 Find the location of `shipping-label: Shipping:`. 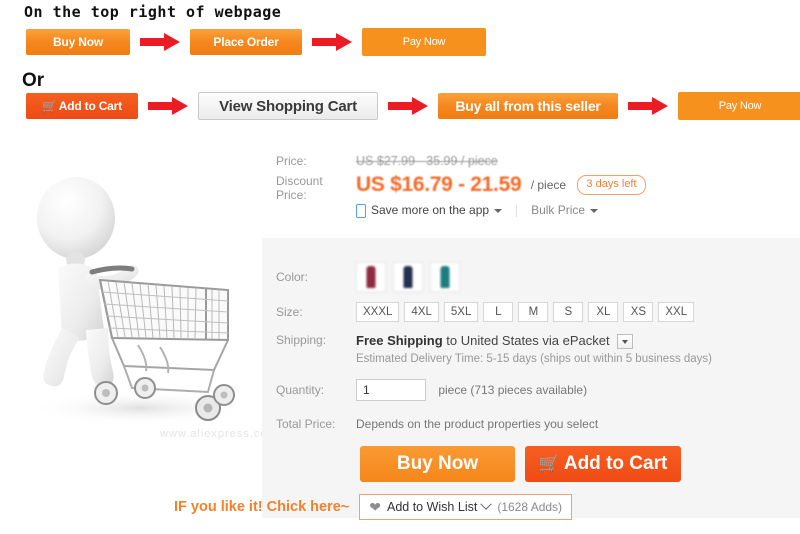

shipping-label: Shipping: is located at coordinates (301, 340).